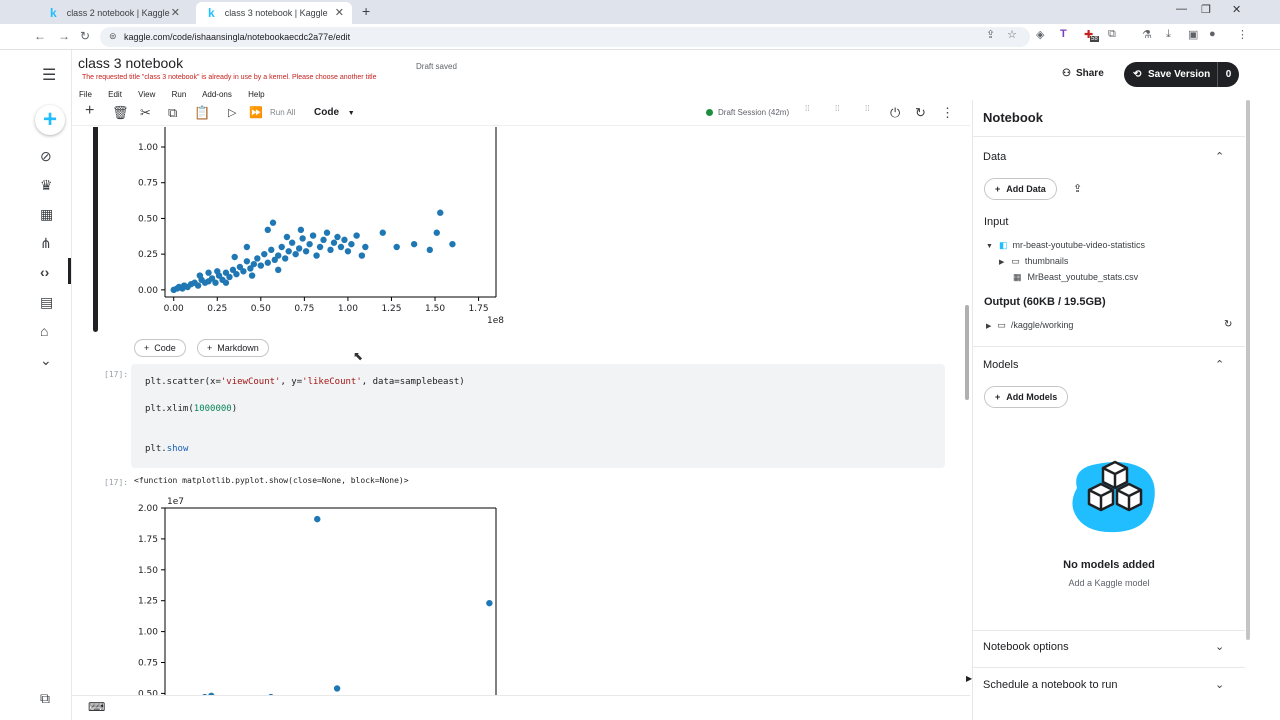 Image resolution: width=1280 pixels, height=720 pixels. I want to click on menu-view: View, so click(146, 94).